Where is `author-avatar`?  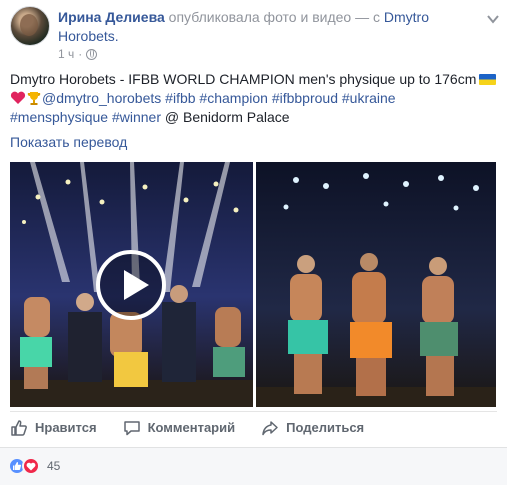
author-avatar is located at coordinates (30, 26).